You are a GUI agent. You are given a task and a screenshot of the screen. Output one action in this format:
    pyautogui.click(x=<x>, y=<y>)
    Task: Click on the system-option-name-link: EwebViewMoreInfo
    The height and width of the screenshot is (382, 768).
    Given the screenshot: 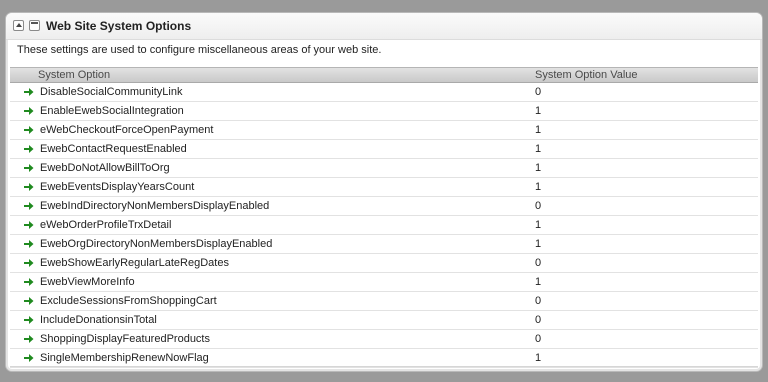 What is the action you would take?
    pyautogui.click(x=87, y=282)
    